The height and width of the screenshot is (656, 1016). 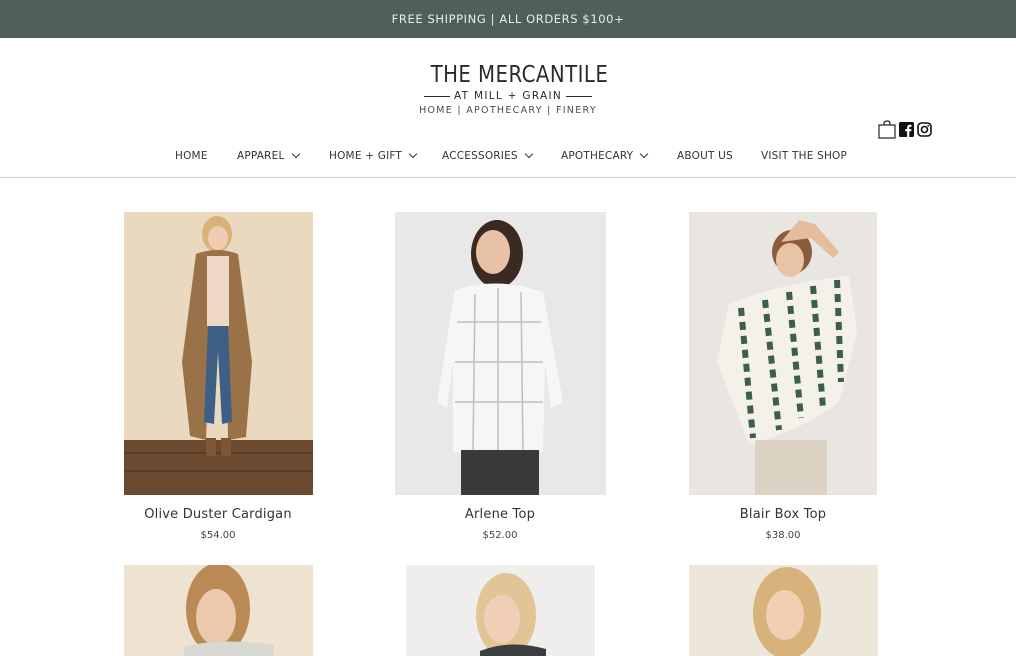 What do you see at coordinates (887, 129) in the screenshot?
I see `shopping-bag-icon` at bounding box center [887, 129].